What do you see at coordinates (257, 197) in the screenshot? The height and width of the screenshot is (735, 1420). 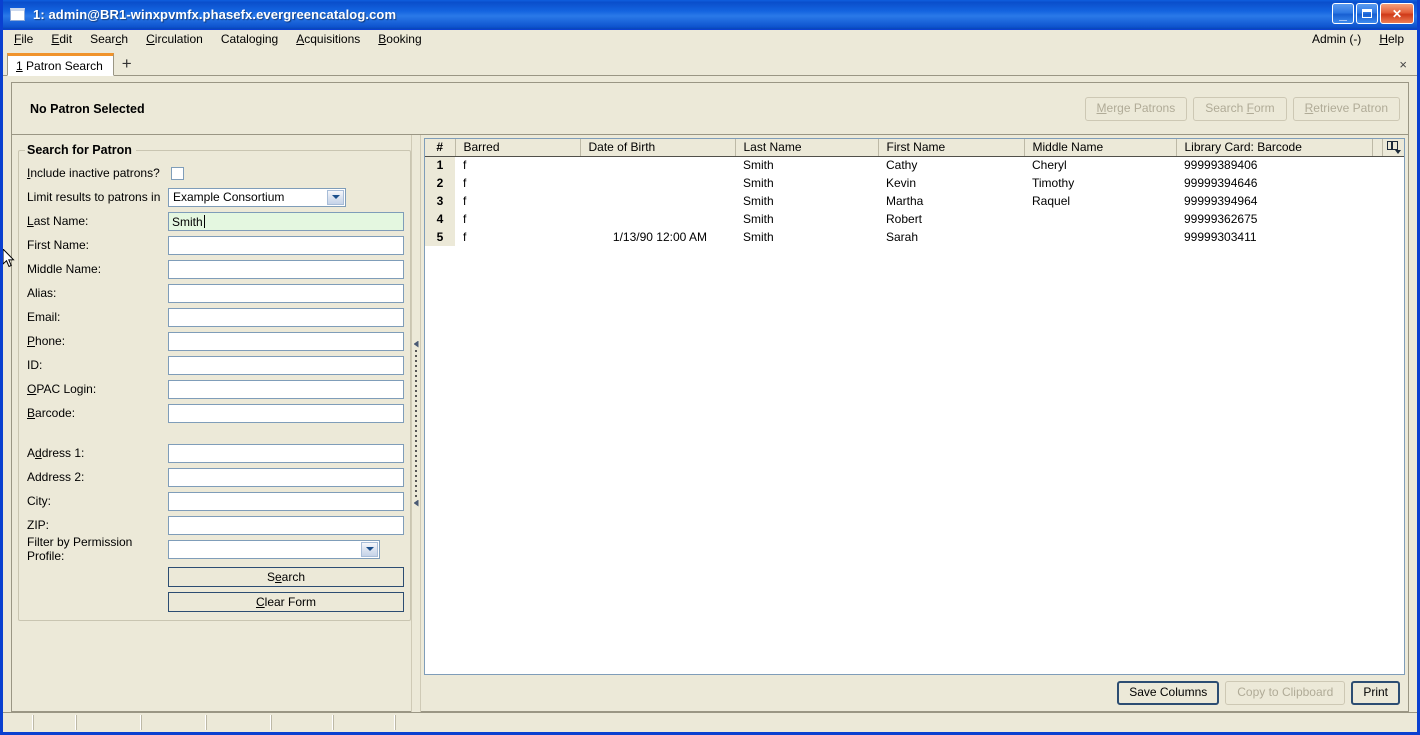 I see `limit-results-select: Example Consortium` at bounding box center [257, 197].